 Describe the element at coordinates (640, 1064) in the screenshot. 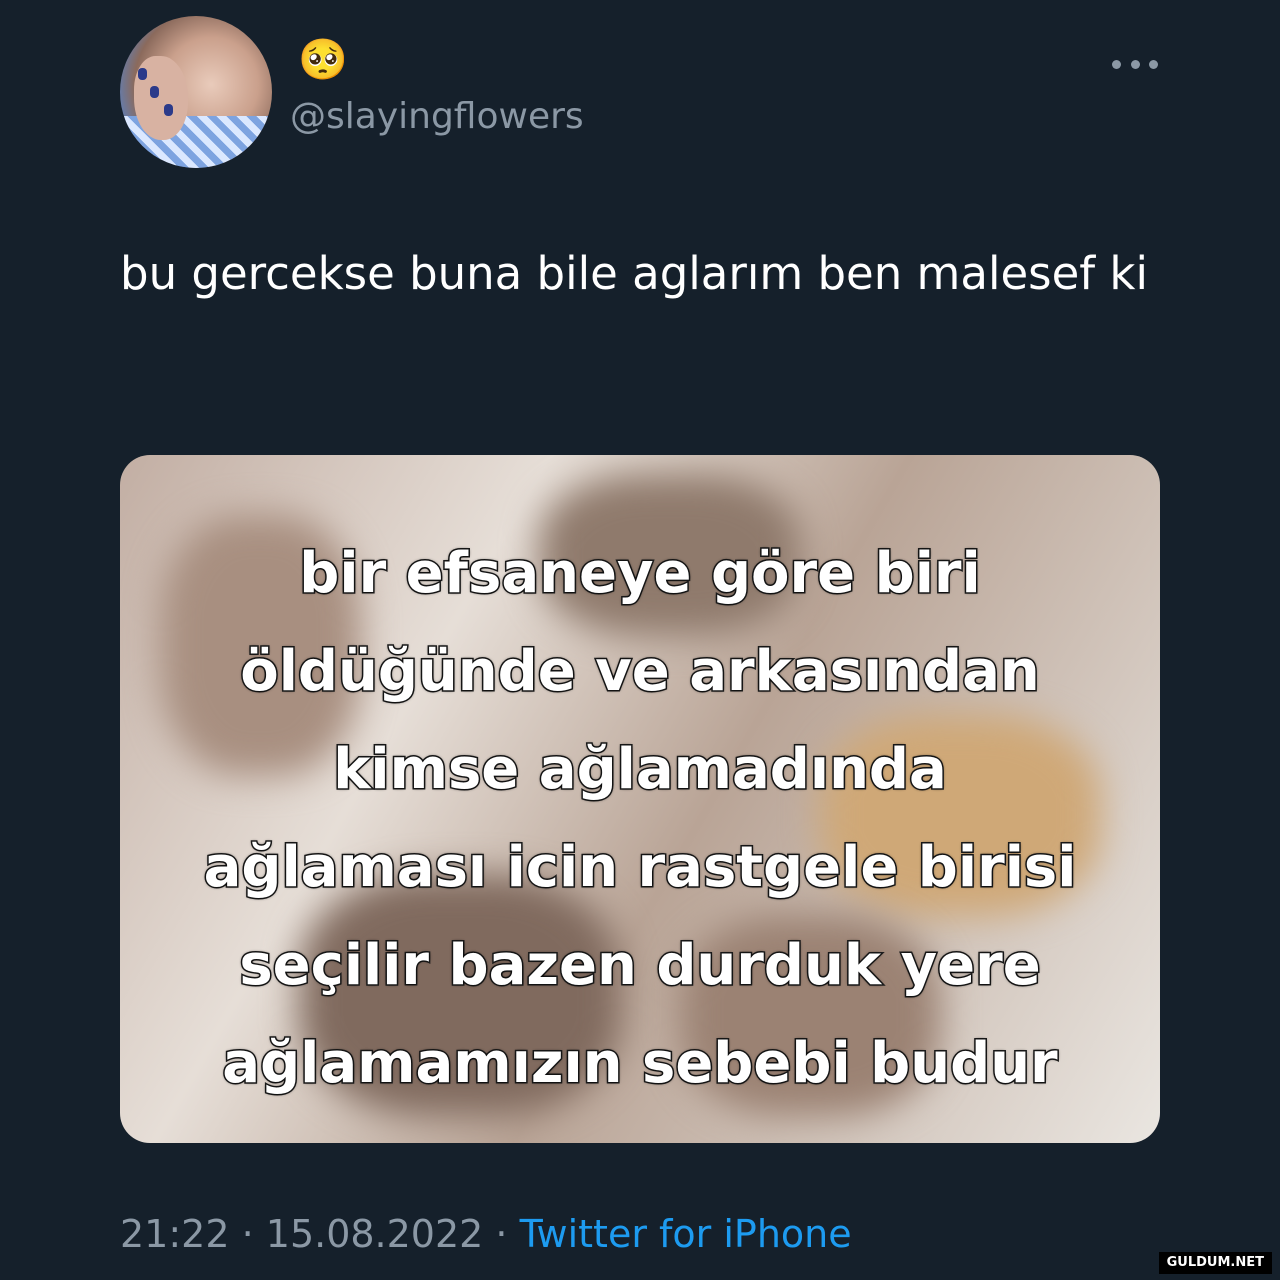

I see `caption-line: ağlamamızın sebebi budur` at that location.